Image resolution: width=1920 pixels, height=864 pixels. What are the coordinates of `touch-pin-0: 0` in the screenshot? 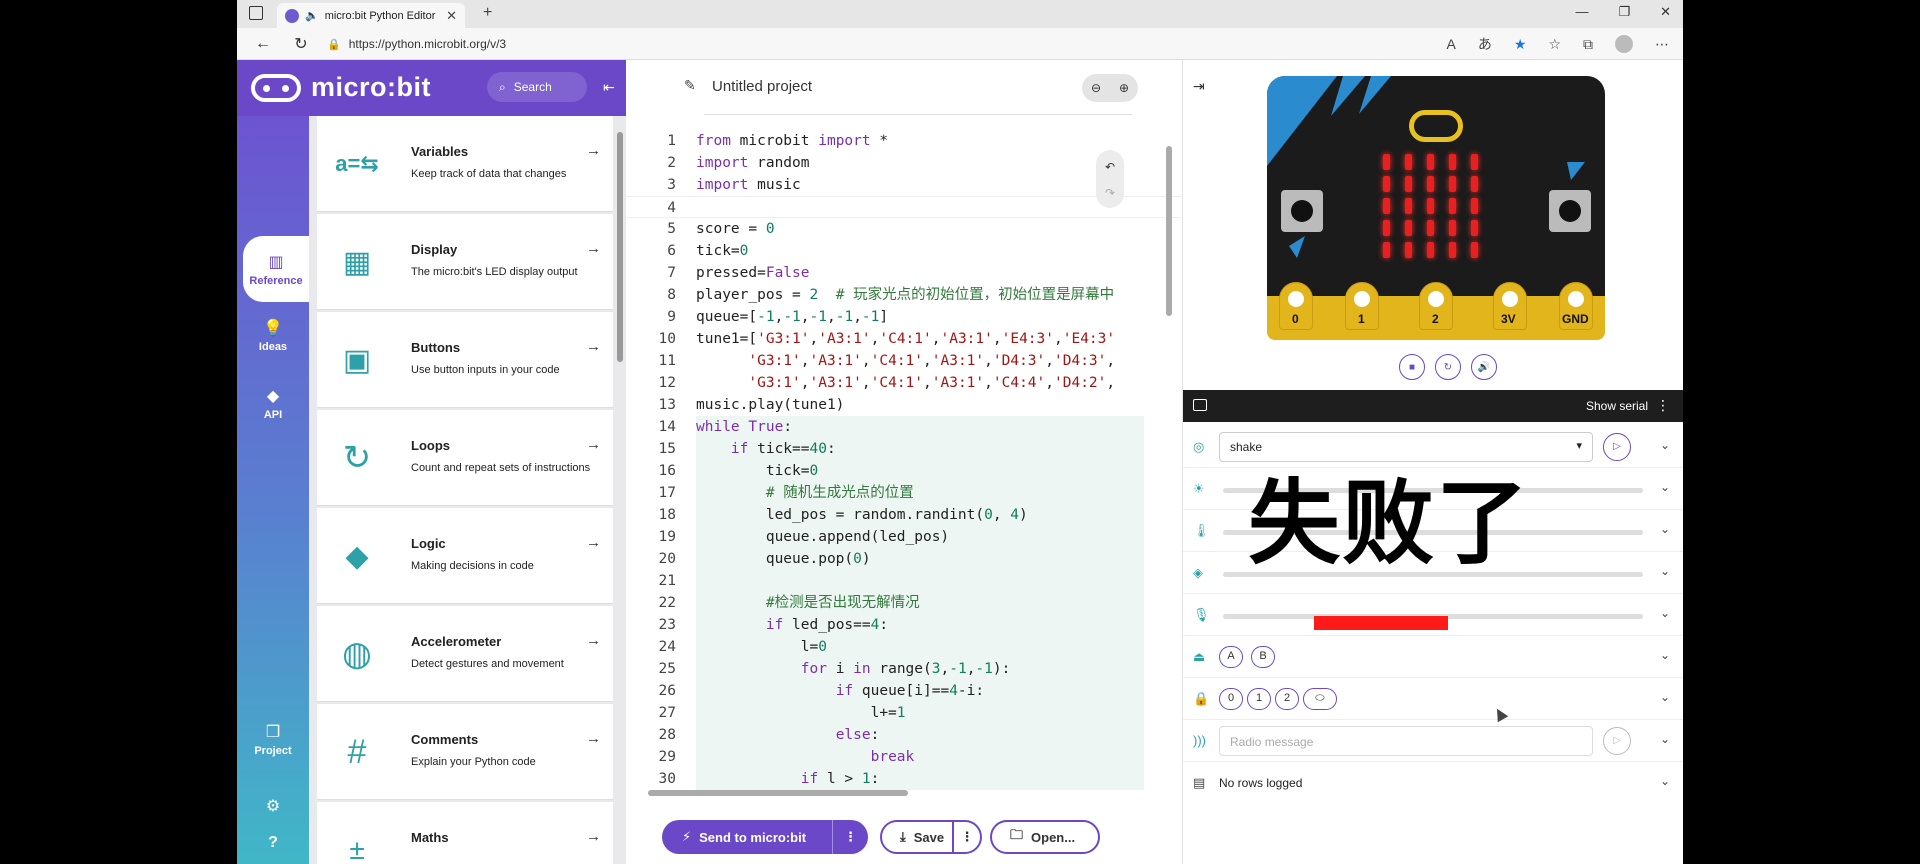 It's located at (1231, 699).